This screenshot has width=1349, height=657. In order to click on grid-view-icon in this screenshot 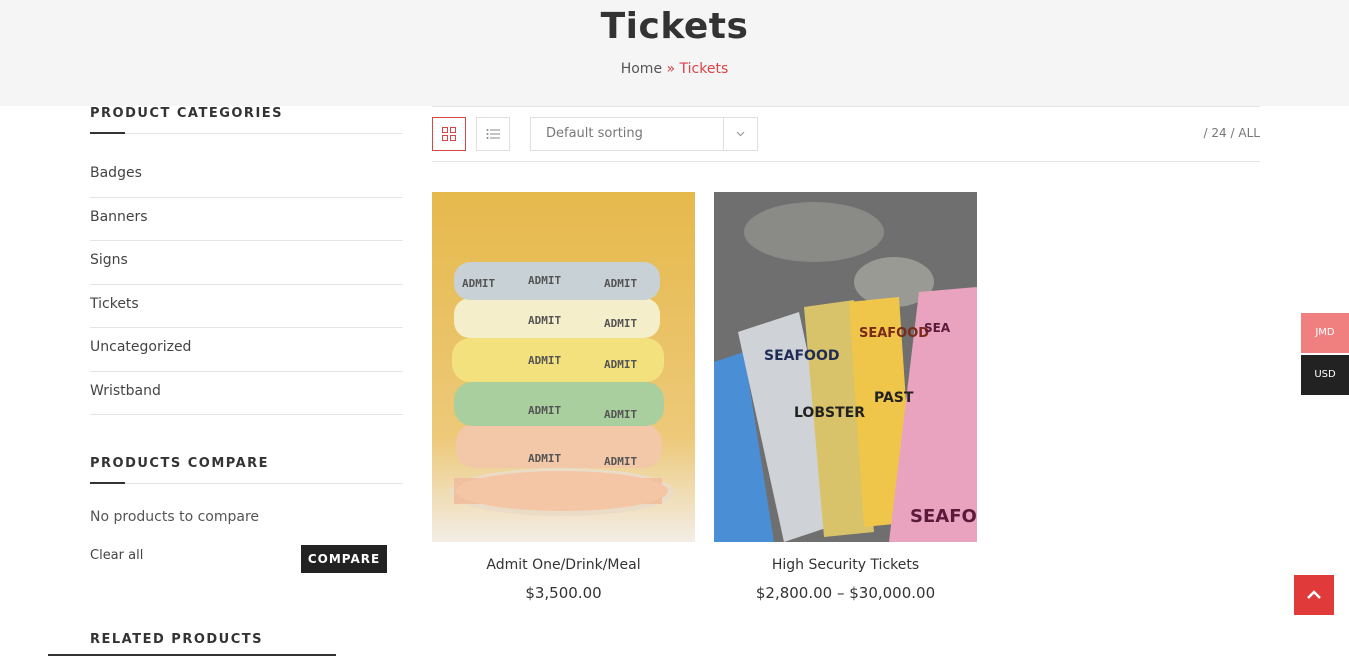, I will do `click(449, 134)`.